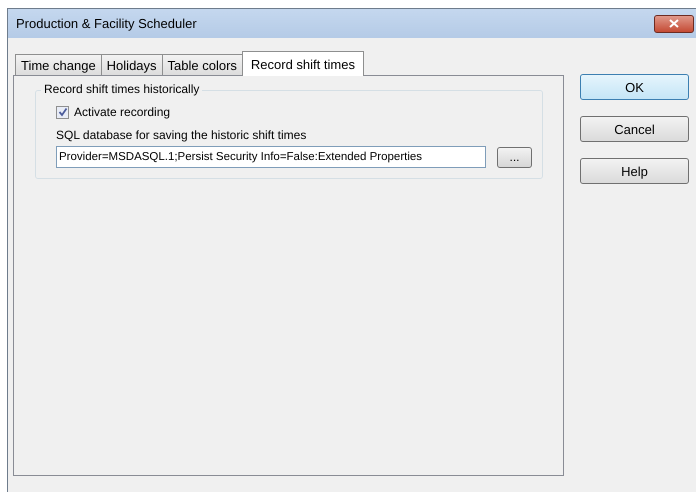  I want to click on close-button, so click(674, 23).